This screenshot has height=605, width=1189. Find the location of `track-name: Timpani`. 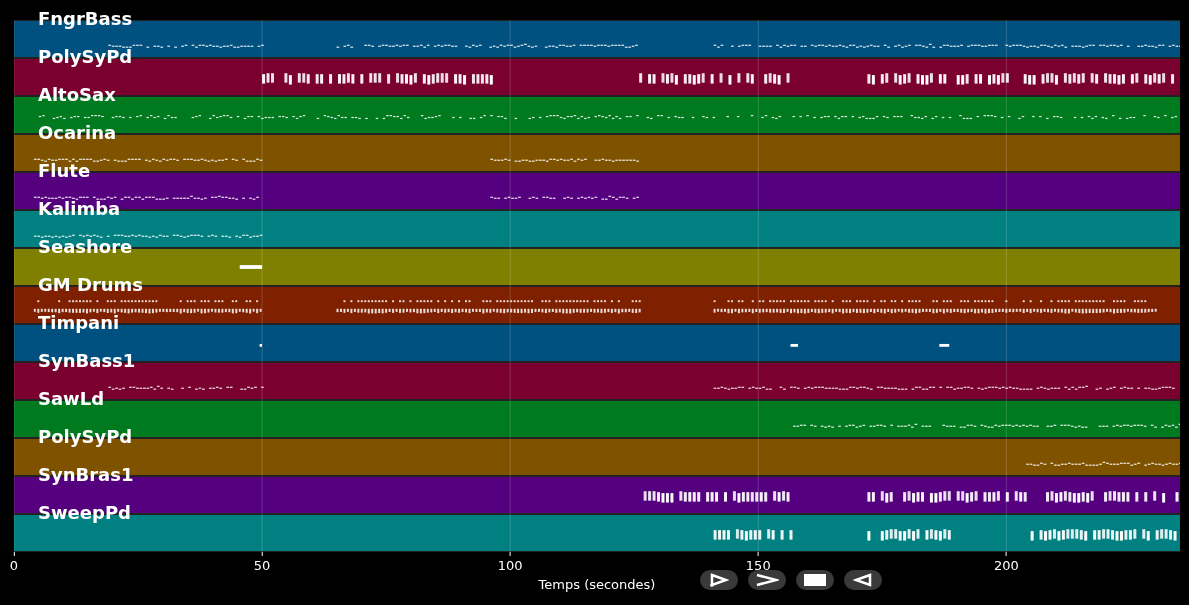

track-name: Timpani is located at coordinates (79, 323).